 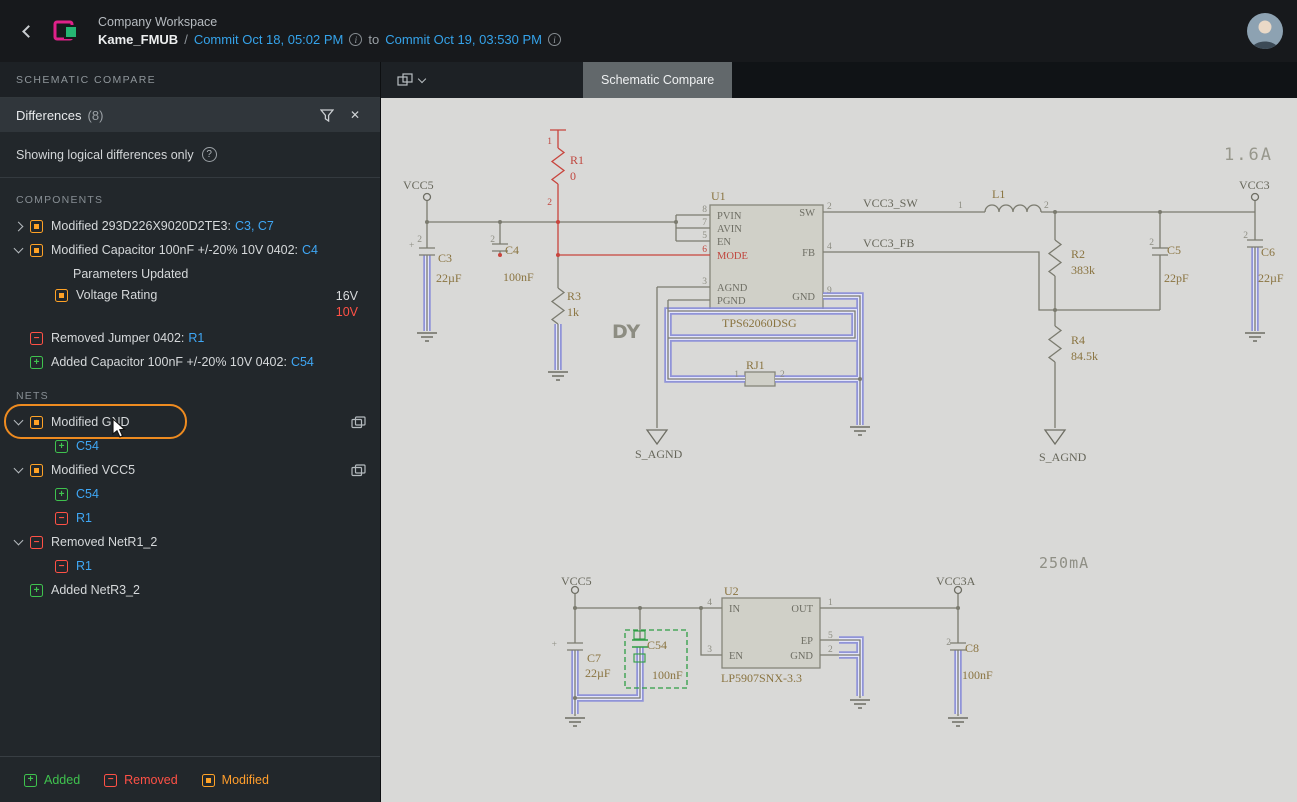 What do you see at coordinates (18, 226) in the screenshot?
I see `chevron-right-icon` at bounding box center [18, 226].